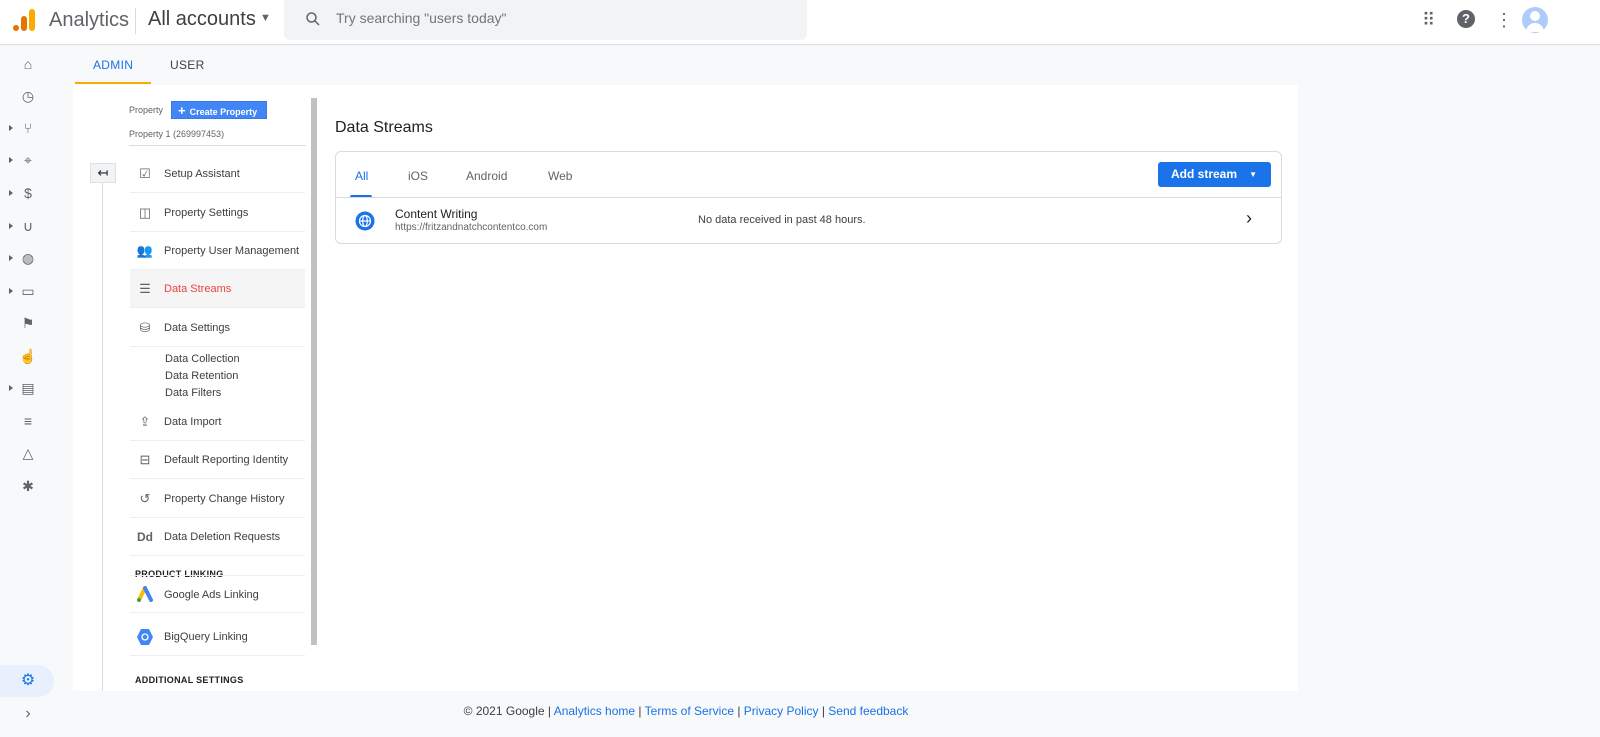  What do you see at coordinates (689, 711) in the screenshot?
I see `terms-link: Terms of Service` at bounding box center [689, 711].